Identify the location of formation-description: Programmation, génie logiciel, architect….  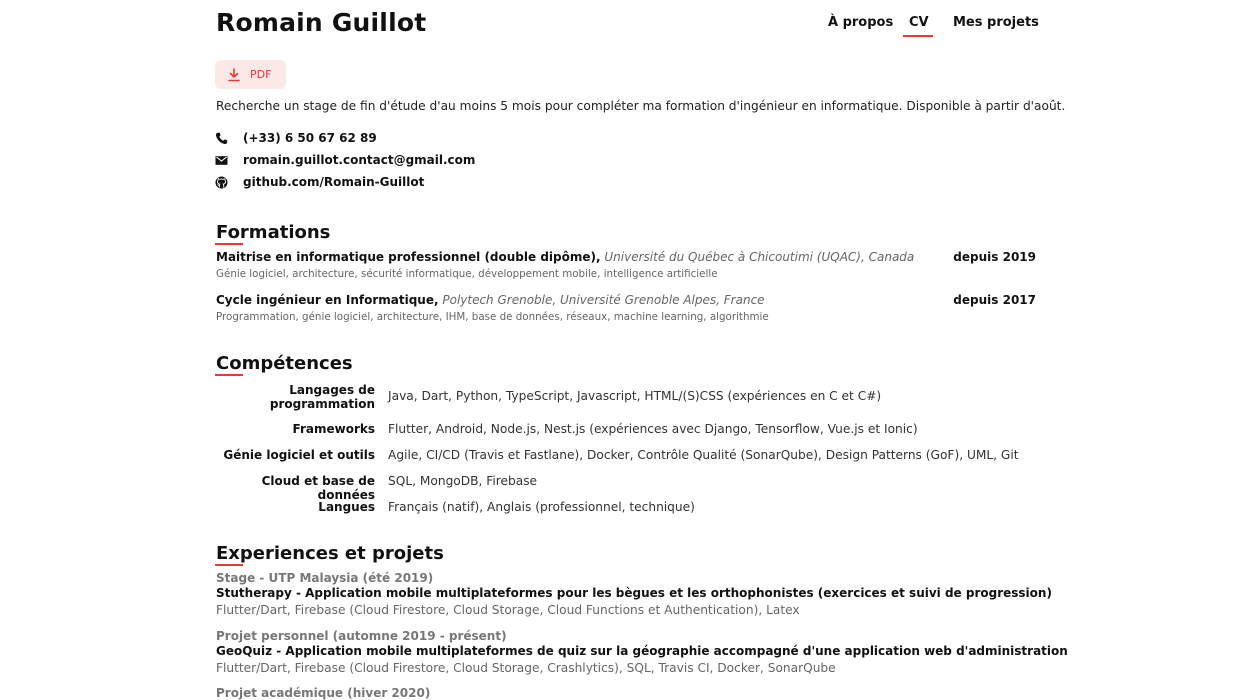
(492, 317).